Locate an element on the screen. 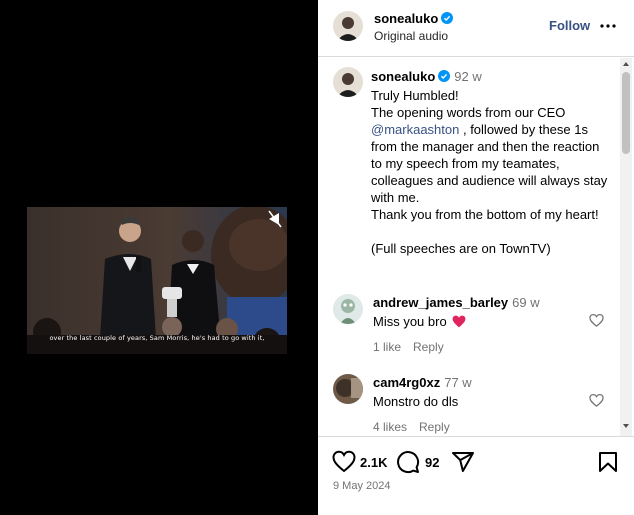  comments-count: 92 is located at coordinates (432, 462).